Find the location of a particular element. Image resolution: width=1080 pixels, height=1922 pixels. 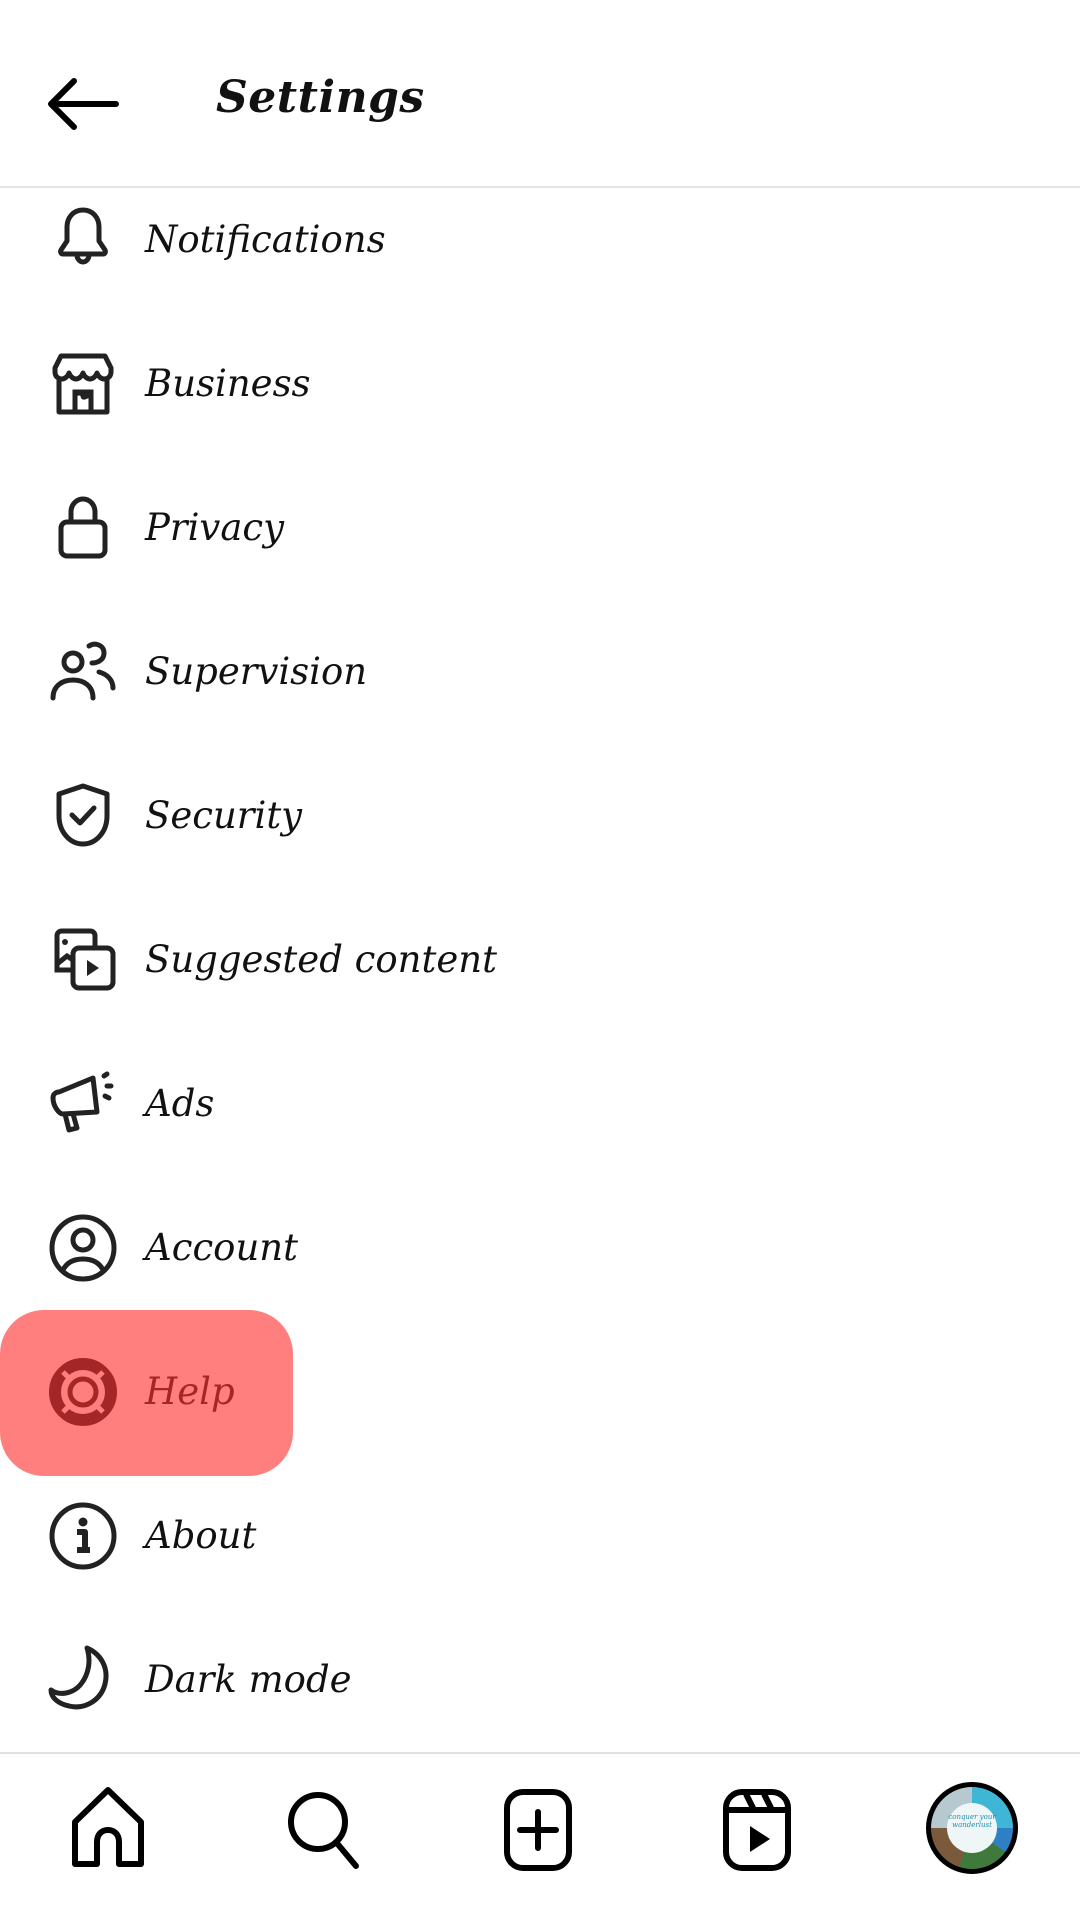

nav-home-button is located at coordinates (108, 1829).